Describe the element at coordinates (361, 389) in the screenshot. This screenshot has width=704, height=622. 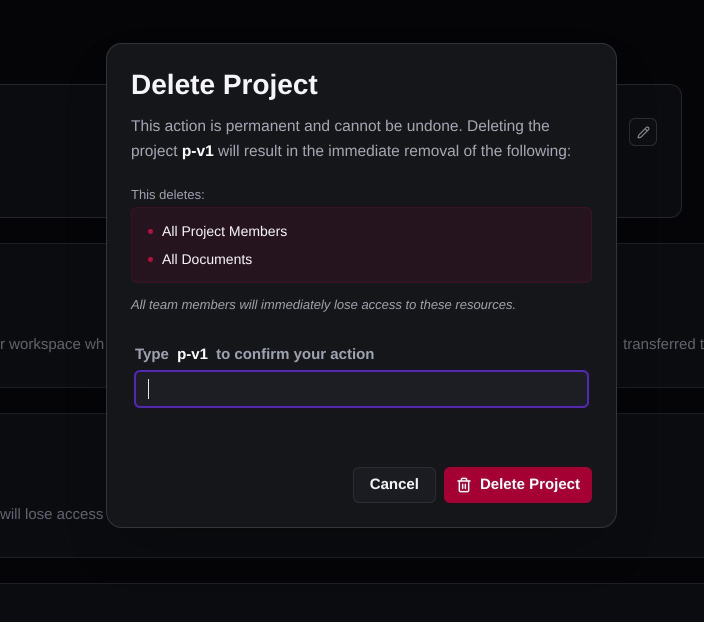
I see `confirm-input` at that location.